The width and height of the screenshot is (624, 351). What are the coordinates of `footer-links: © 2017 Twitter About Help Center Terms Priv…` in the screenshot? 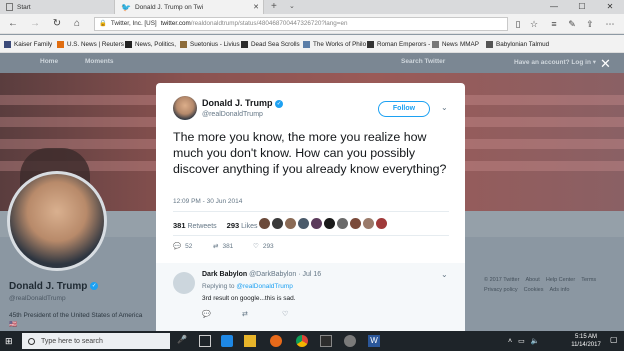 It's located at (554, 285).